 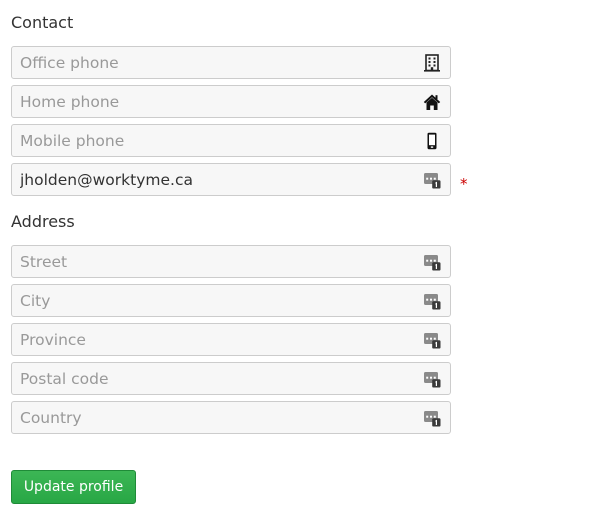 What do you see at coordinates (464, 184) in the screenshot?
I see `required-marker: *` at bounding box center [464, 184].